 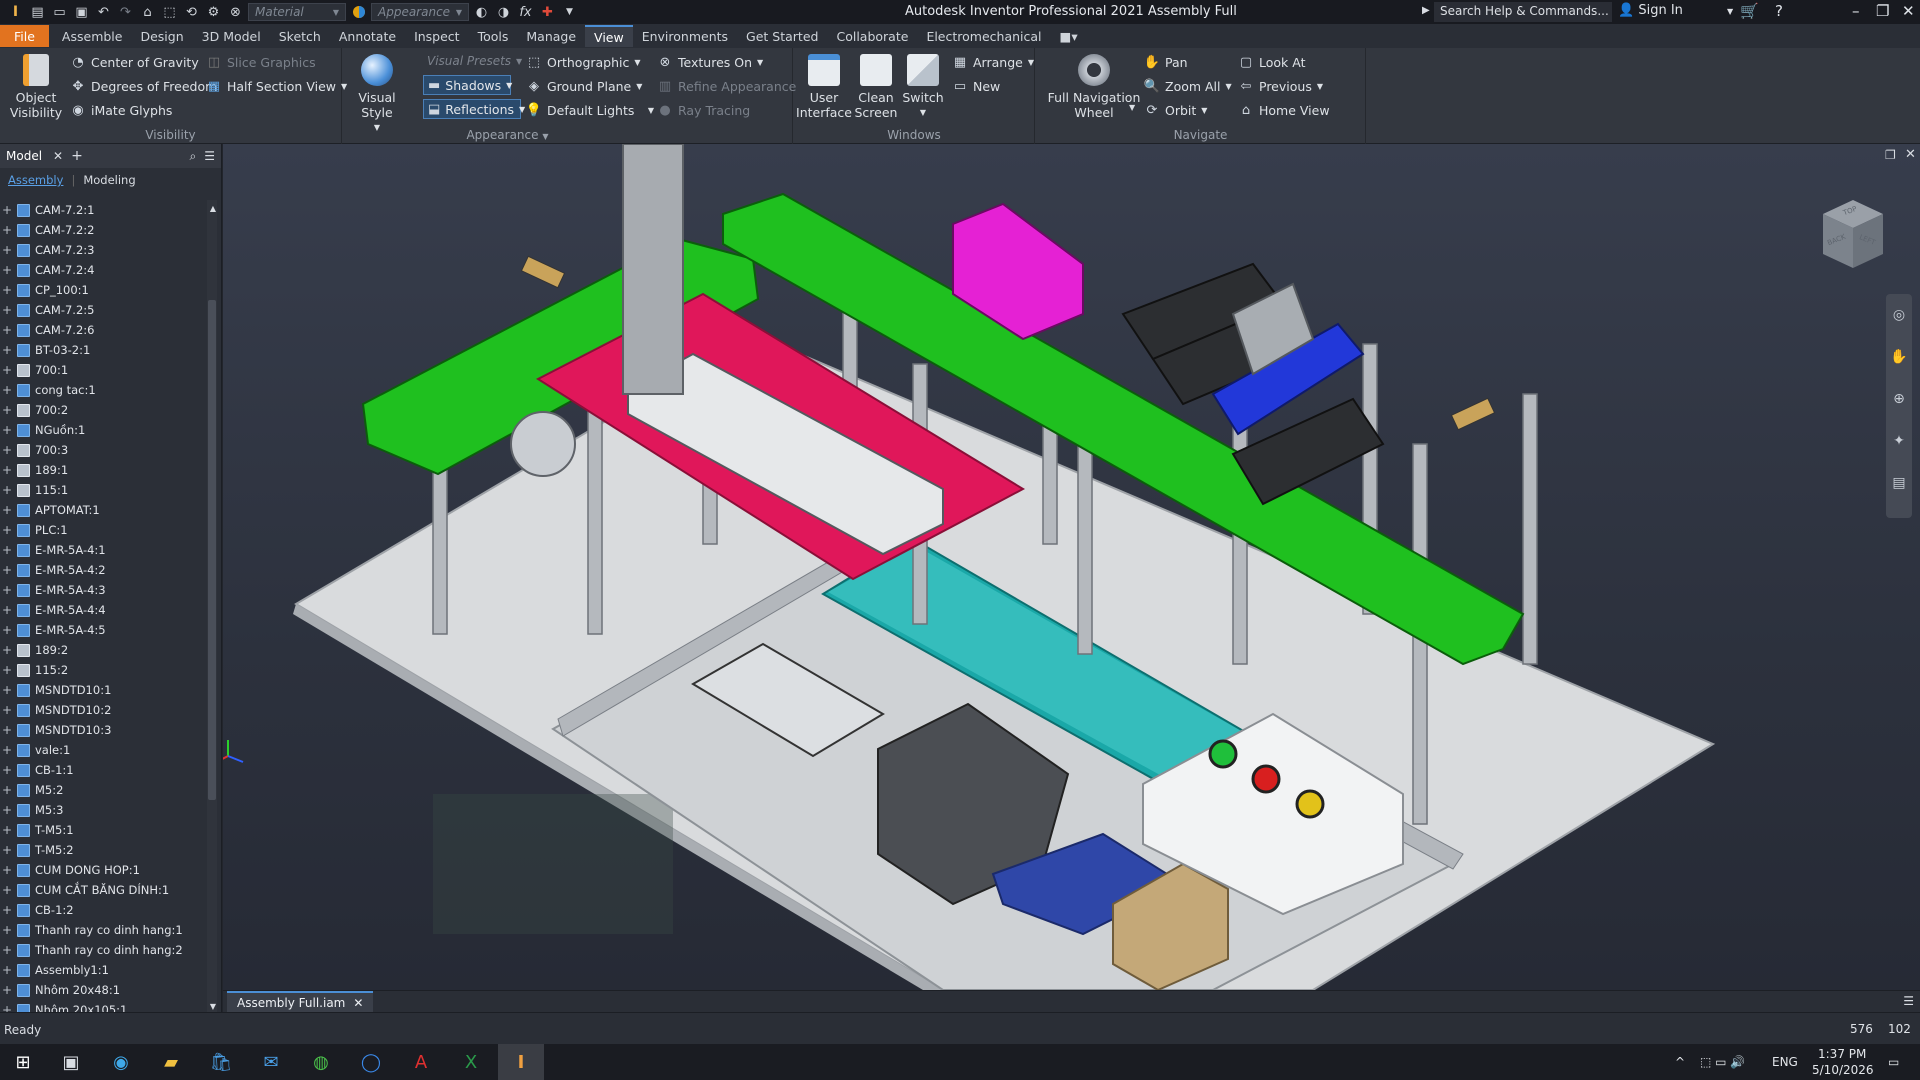 I want to click on browser-tree-item: + CAM-7.2:4, so click(x=103, y=270).